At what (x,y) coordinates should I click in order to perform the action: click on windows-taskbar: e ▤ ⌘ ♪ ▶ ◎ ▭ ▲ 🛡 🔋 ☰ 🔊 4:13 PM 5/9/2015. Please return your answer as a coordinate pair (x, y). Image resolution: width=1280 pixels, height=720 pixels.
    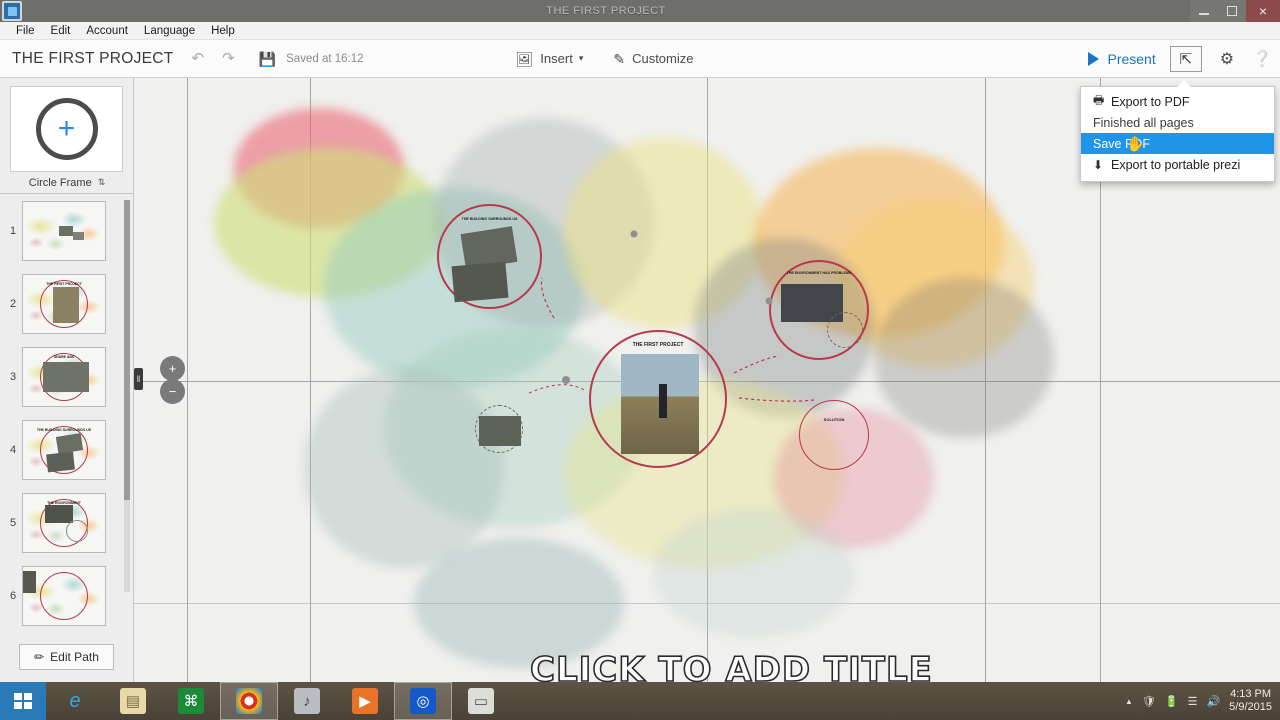
    Looking at the image, I should click on (640, 701).